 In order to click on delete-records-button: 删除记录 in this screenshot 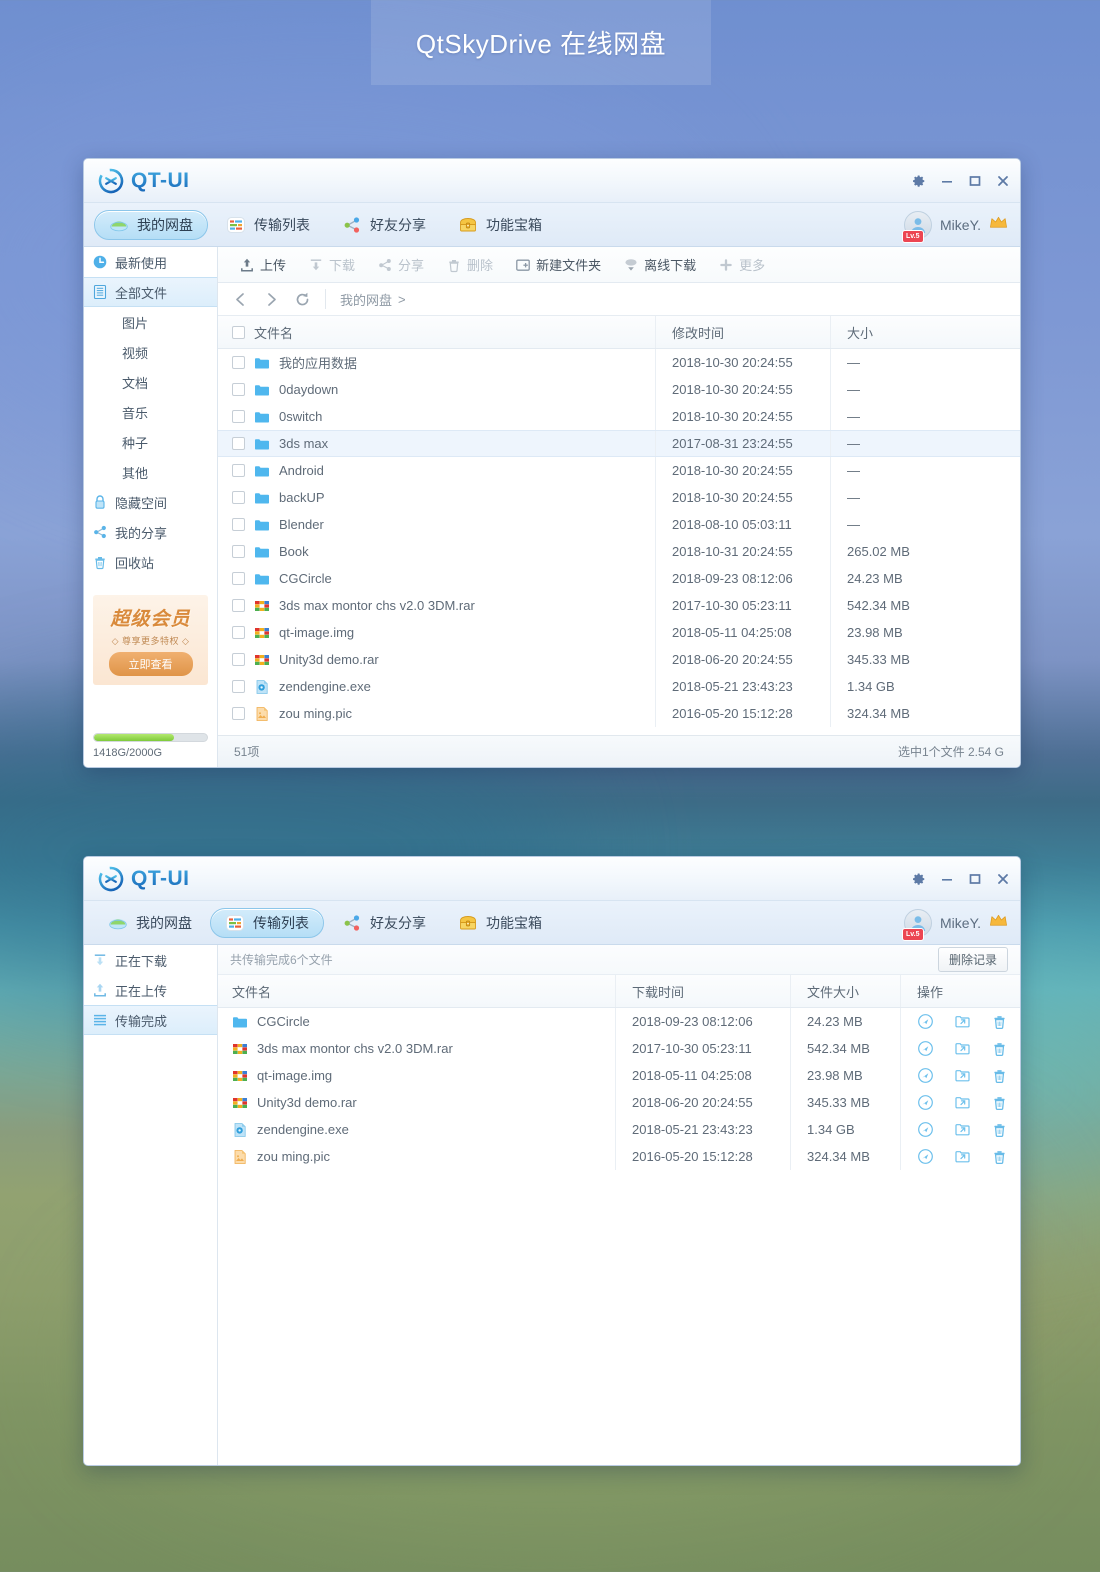, I will do `click(972, 959)`.